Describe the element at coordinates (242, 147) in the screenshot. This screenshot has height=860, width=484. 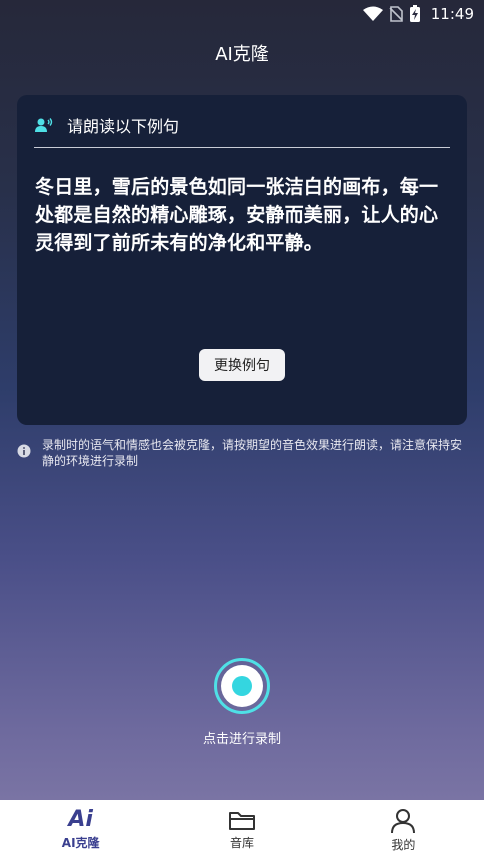
I see `divider` at that location.